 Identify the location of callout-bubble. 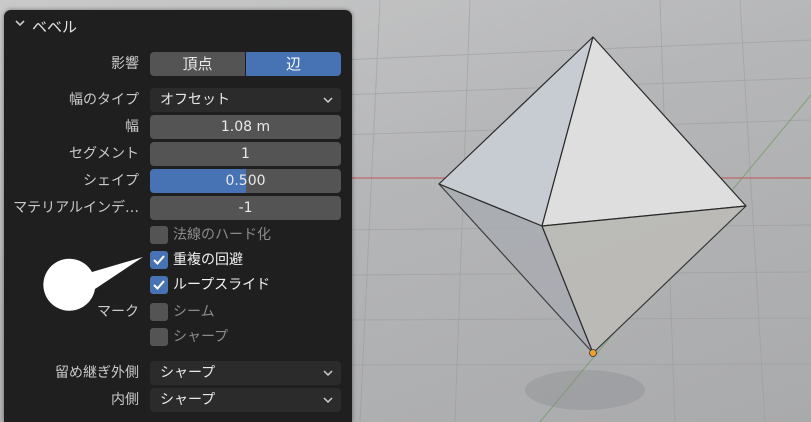
(93, 284).